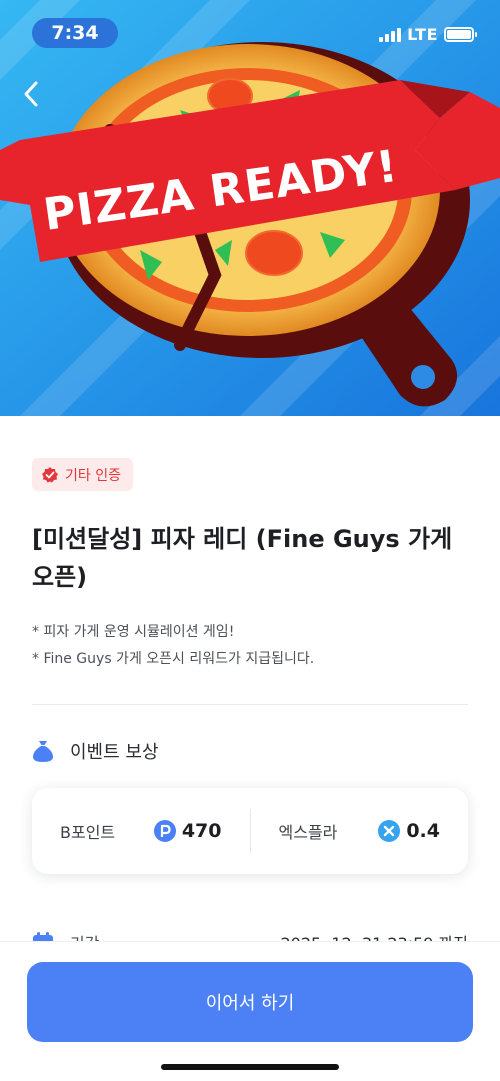 This screenshot has height=1081, width=500. I want to click on category-badge: 기타 인증, so click(82, 474).